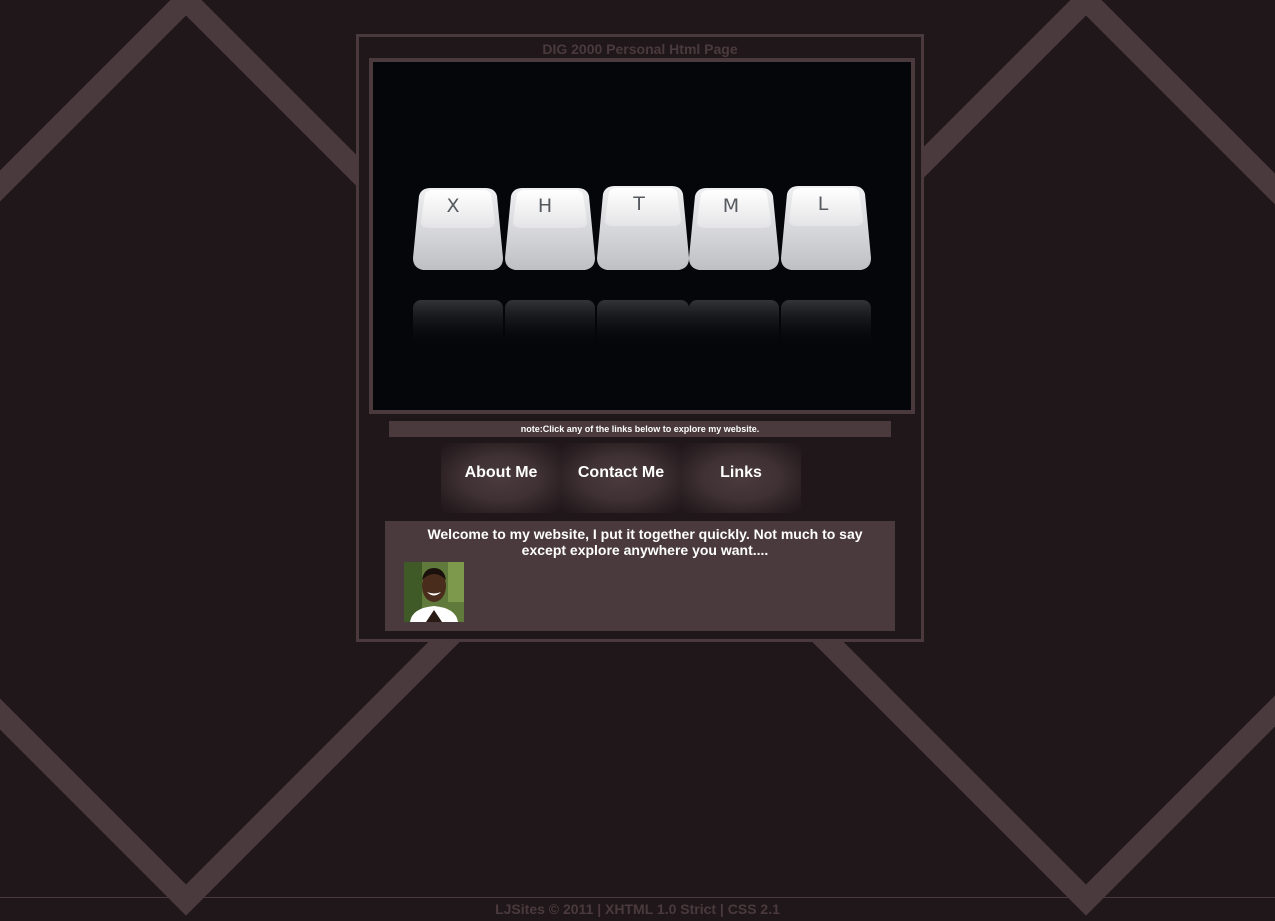  What do you see at coordinates (731, 206) in the screenshot?
I see `key-label: M` at bounding box center [731, 206].